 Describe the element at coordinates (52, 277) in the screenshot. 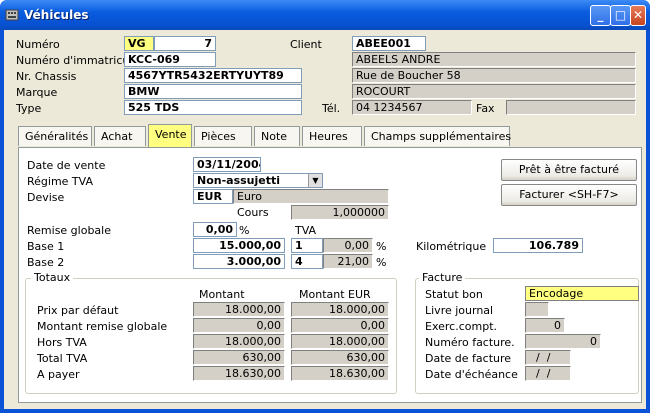

I see `totaux-title: Totaux` at that location.